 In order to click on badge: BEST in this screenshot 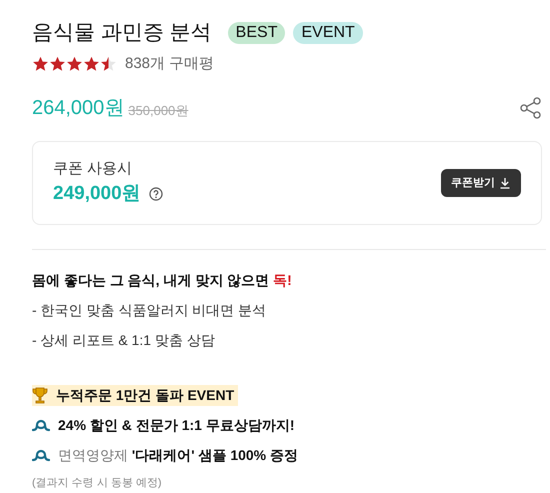, I will do `click(257, 33)`.